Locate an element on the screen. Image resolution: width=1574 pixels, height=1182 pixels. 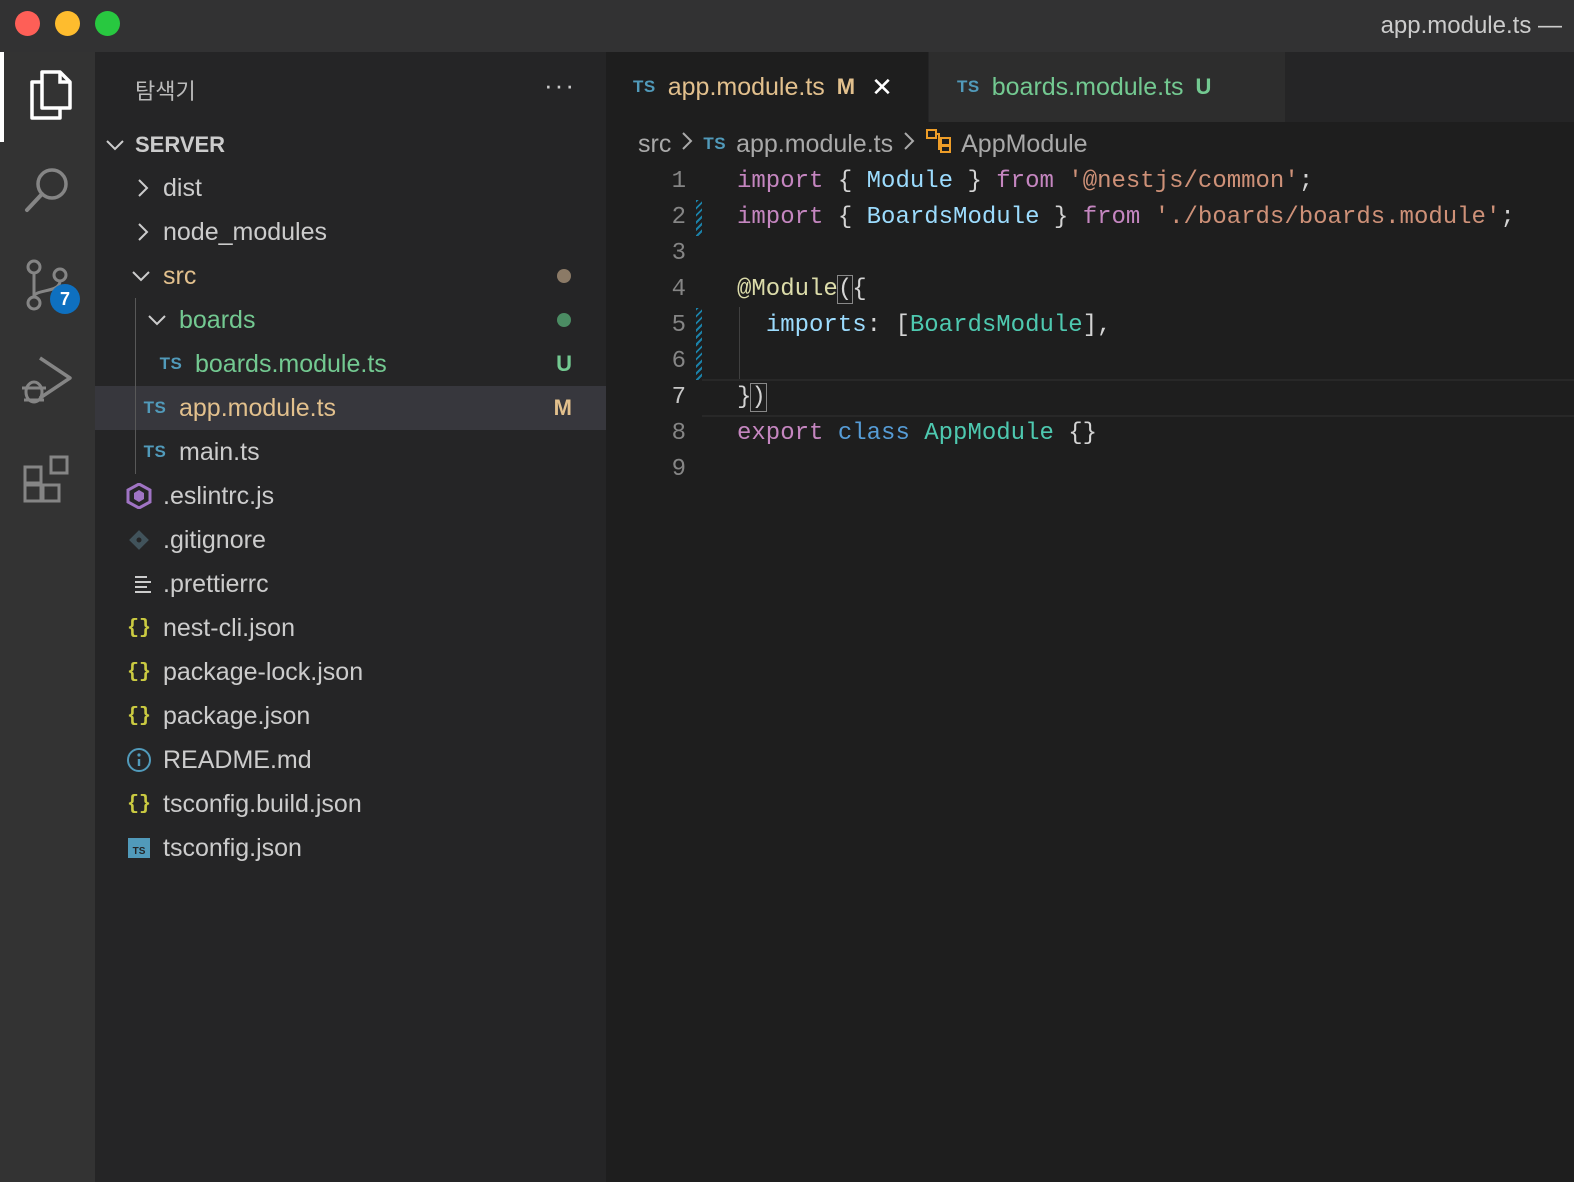
line-number: 6 is located at coordinates (678, 361).